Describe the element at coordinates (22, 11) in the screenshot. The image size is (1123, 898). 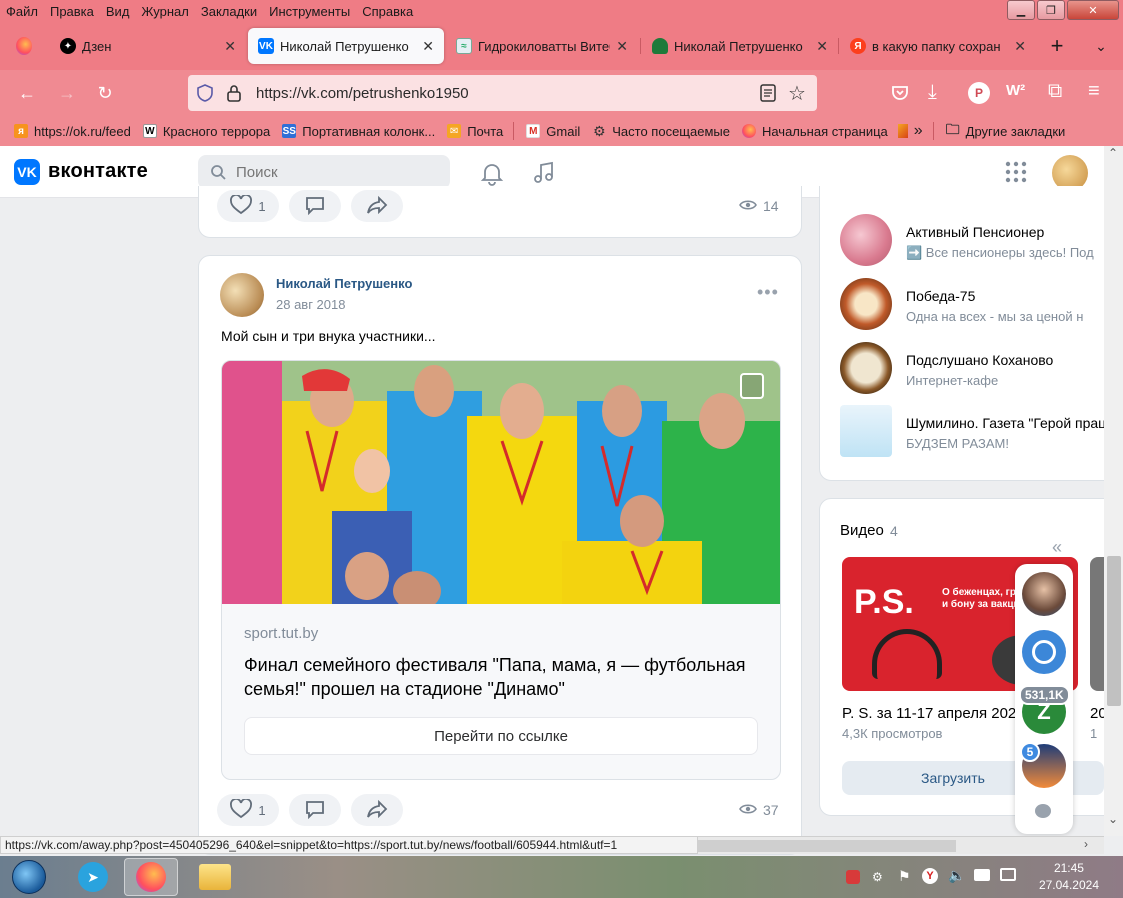
I see `menu-file: Файл` at that location.